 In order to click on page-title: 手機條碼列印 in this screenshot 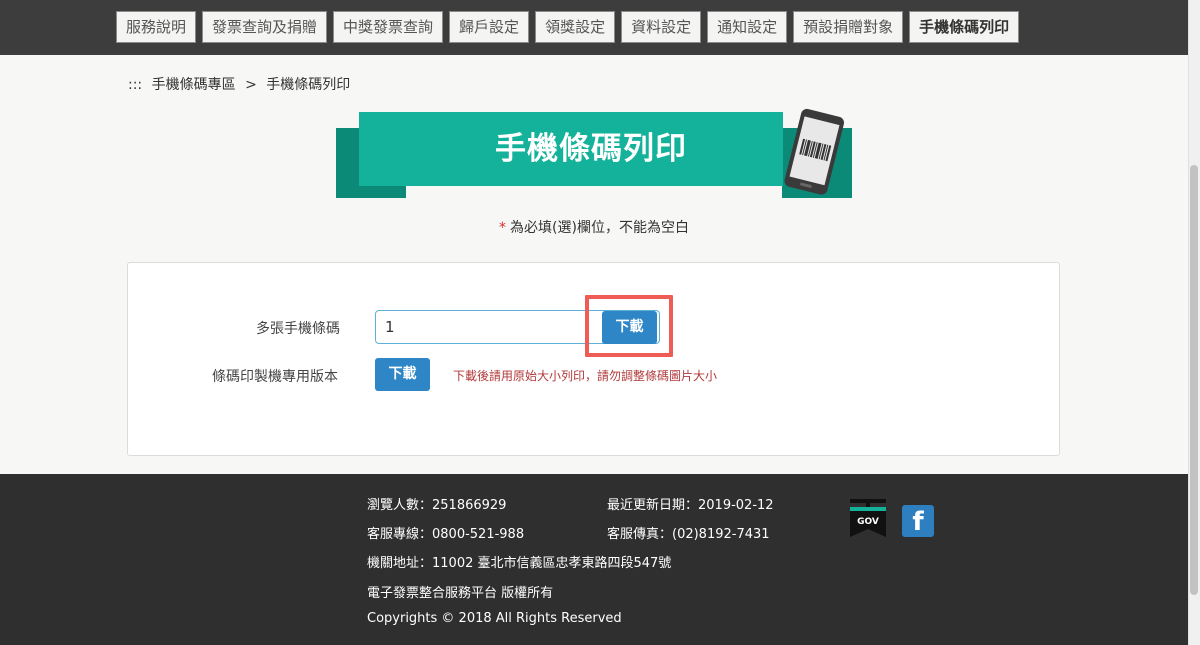, I will do `click(591, 149)`.